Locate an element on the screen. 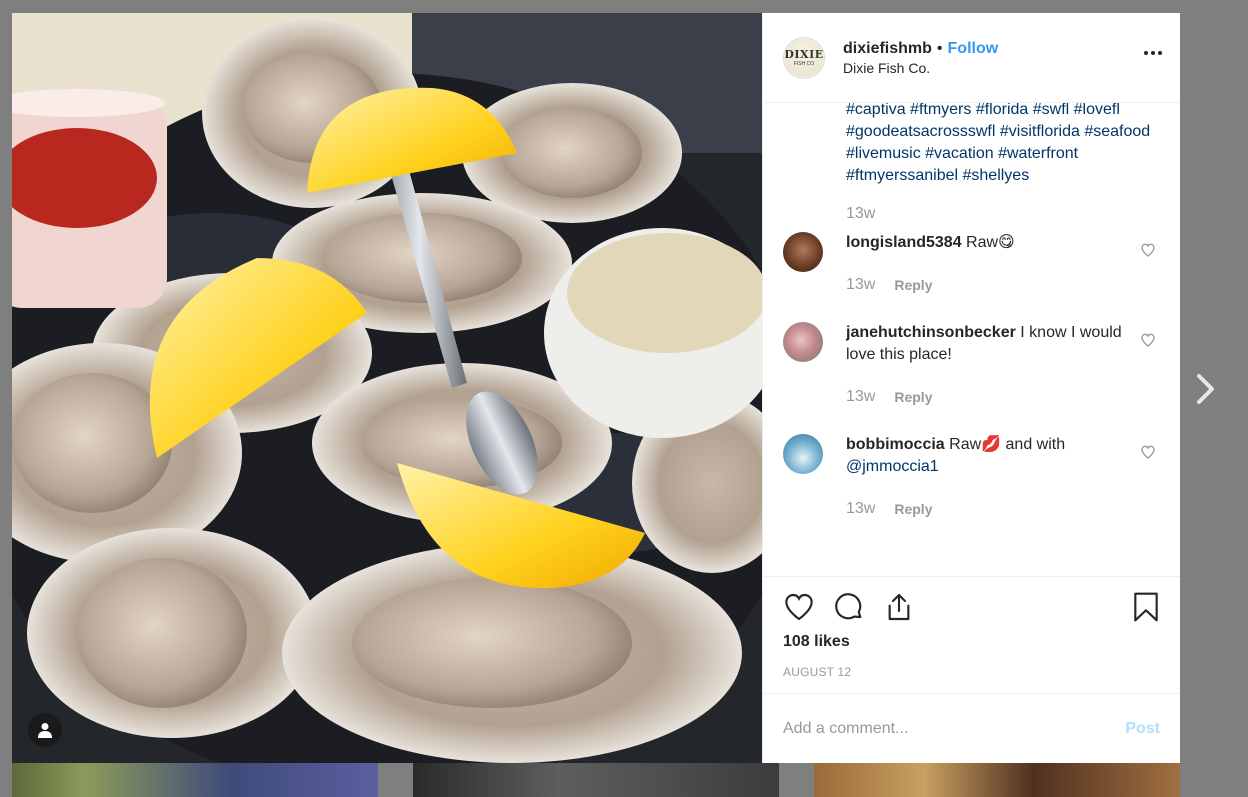 This screenshot has height=797, width=1248. account-username: dixiefishmb is located at coordinates (887, 48).